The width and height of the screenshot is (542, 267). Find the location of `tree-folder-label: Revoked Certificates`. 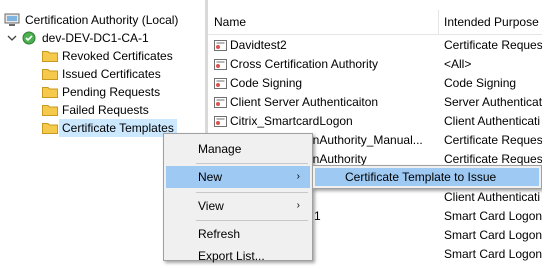

tree-folder-label: Revoked Certificates is located at coordinates (117, 56).